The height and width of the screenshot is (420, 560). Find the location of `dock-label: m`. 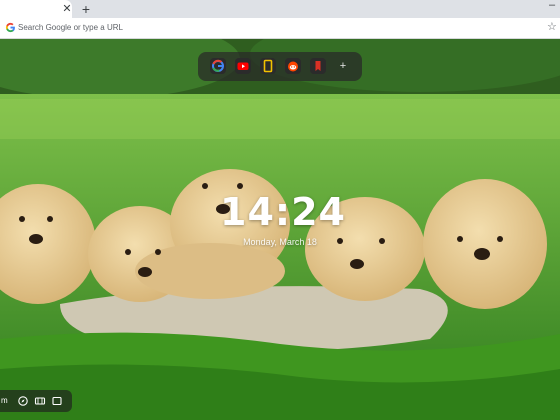

dock-label: m is located at coordinates (4, 400).